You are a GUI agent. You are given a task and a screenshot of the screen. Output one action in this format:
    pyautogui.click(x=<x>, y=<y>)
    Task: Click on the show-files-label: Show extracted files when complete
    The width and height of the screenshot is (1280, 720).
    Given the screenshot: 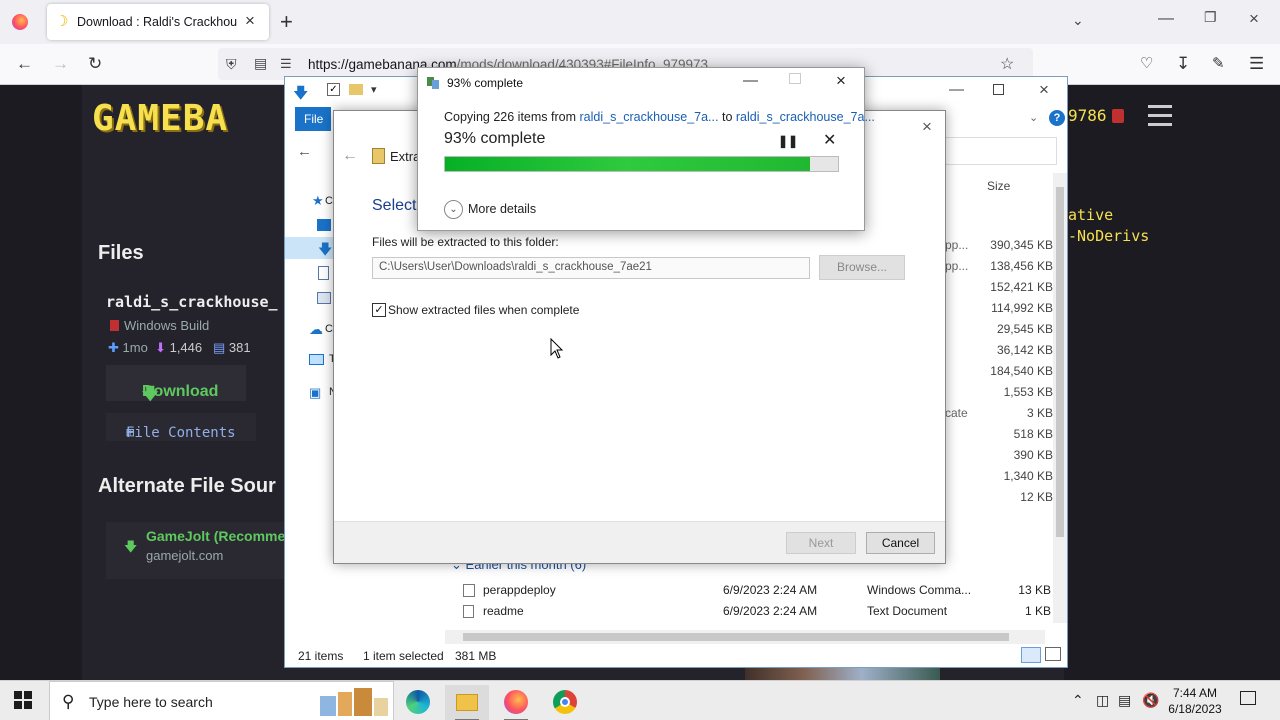 What is the action you would take?
    pyautogui.click(x=483, y=310)
    